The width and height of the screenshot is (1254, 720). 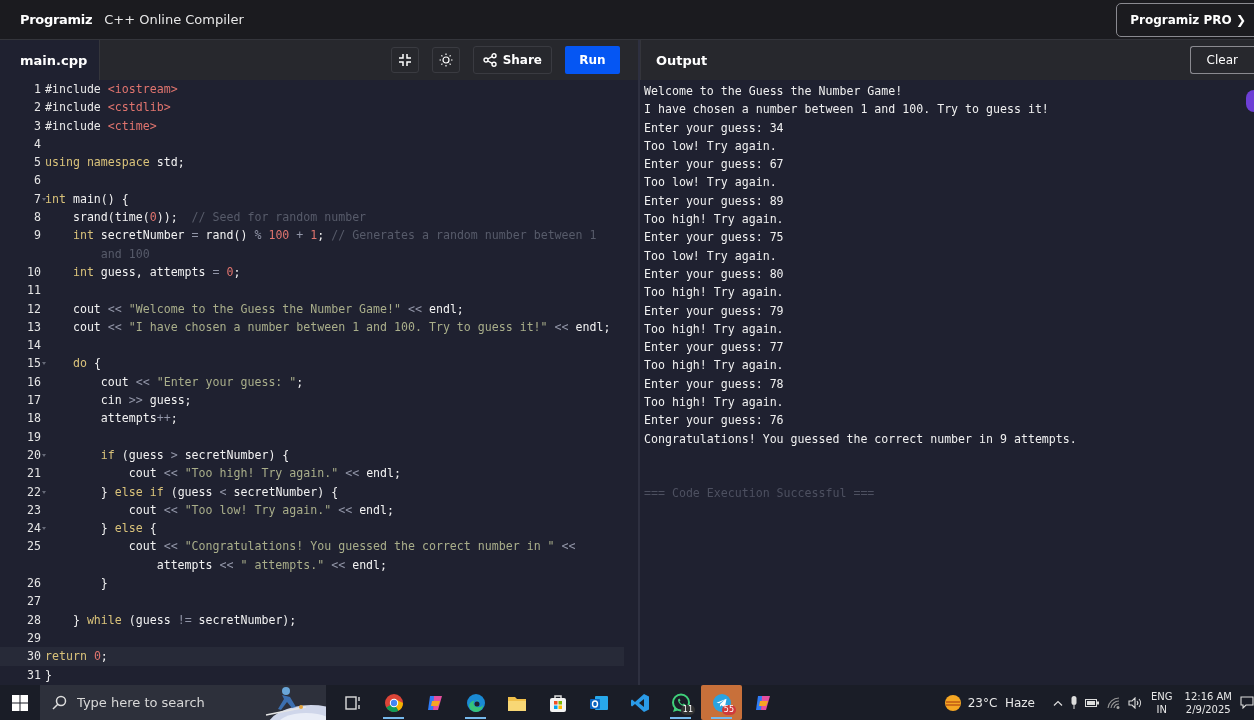 What do you see at coordinates (37, 163) in the screenshot?
I see `line-number: 5` at bounding box center [37, 163].